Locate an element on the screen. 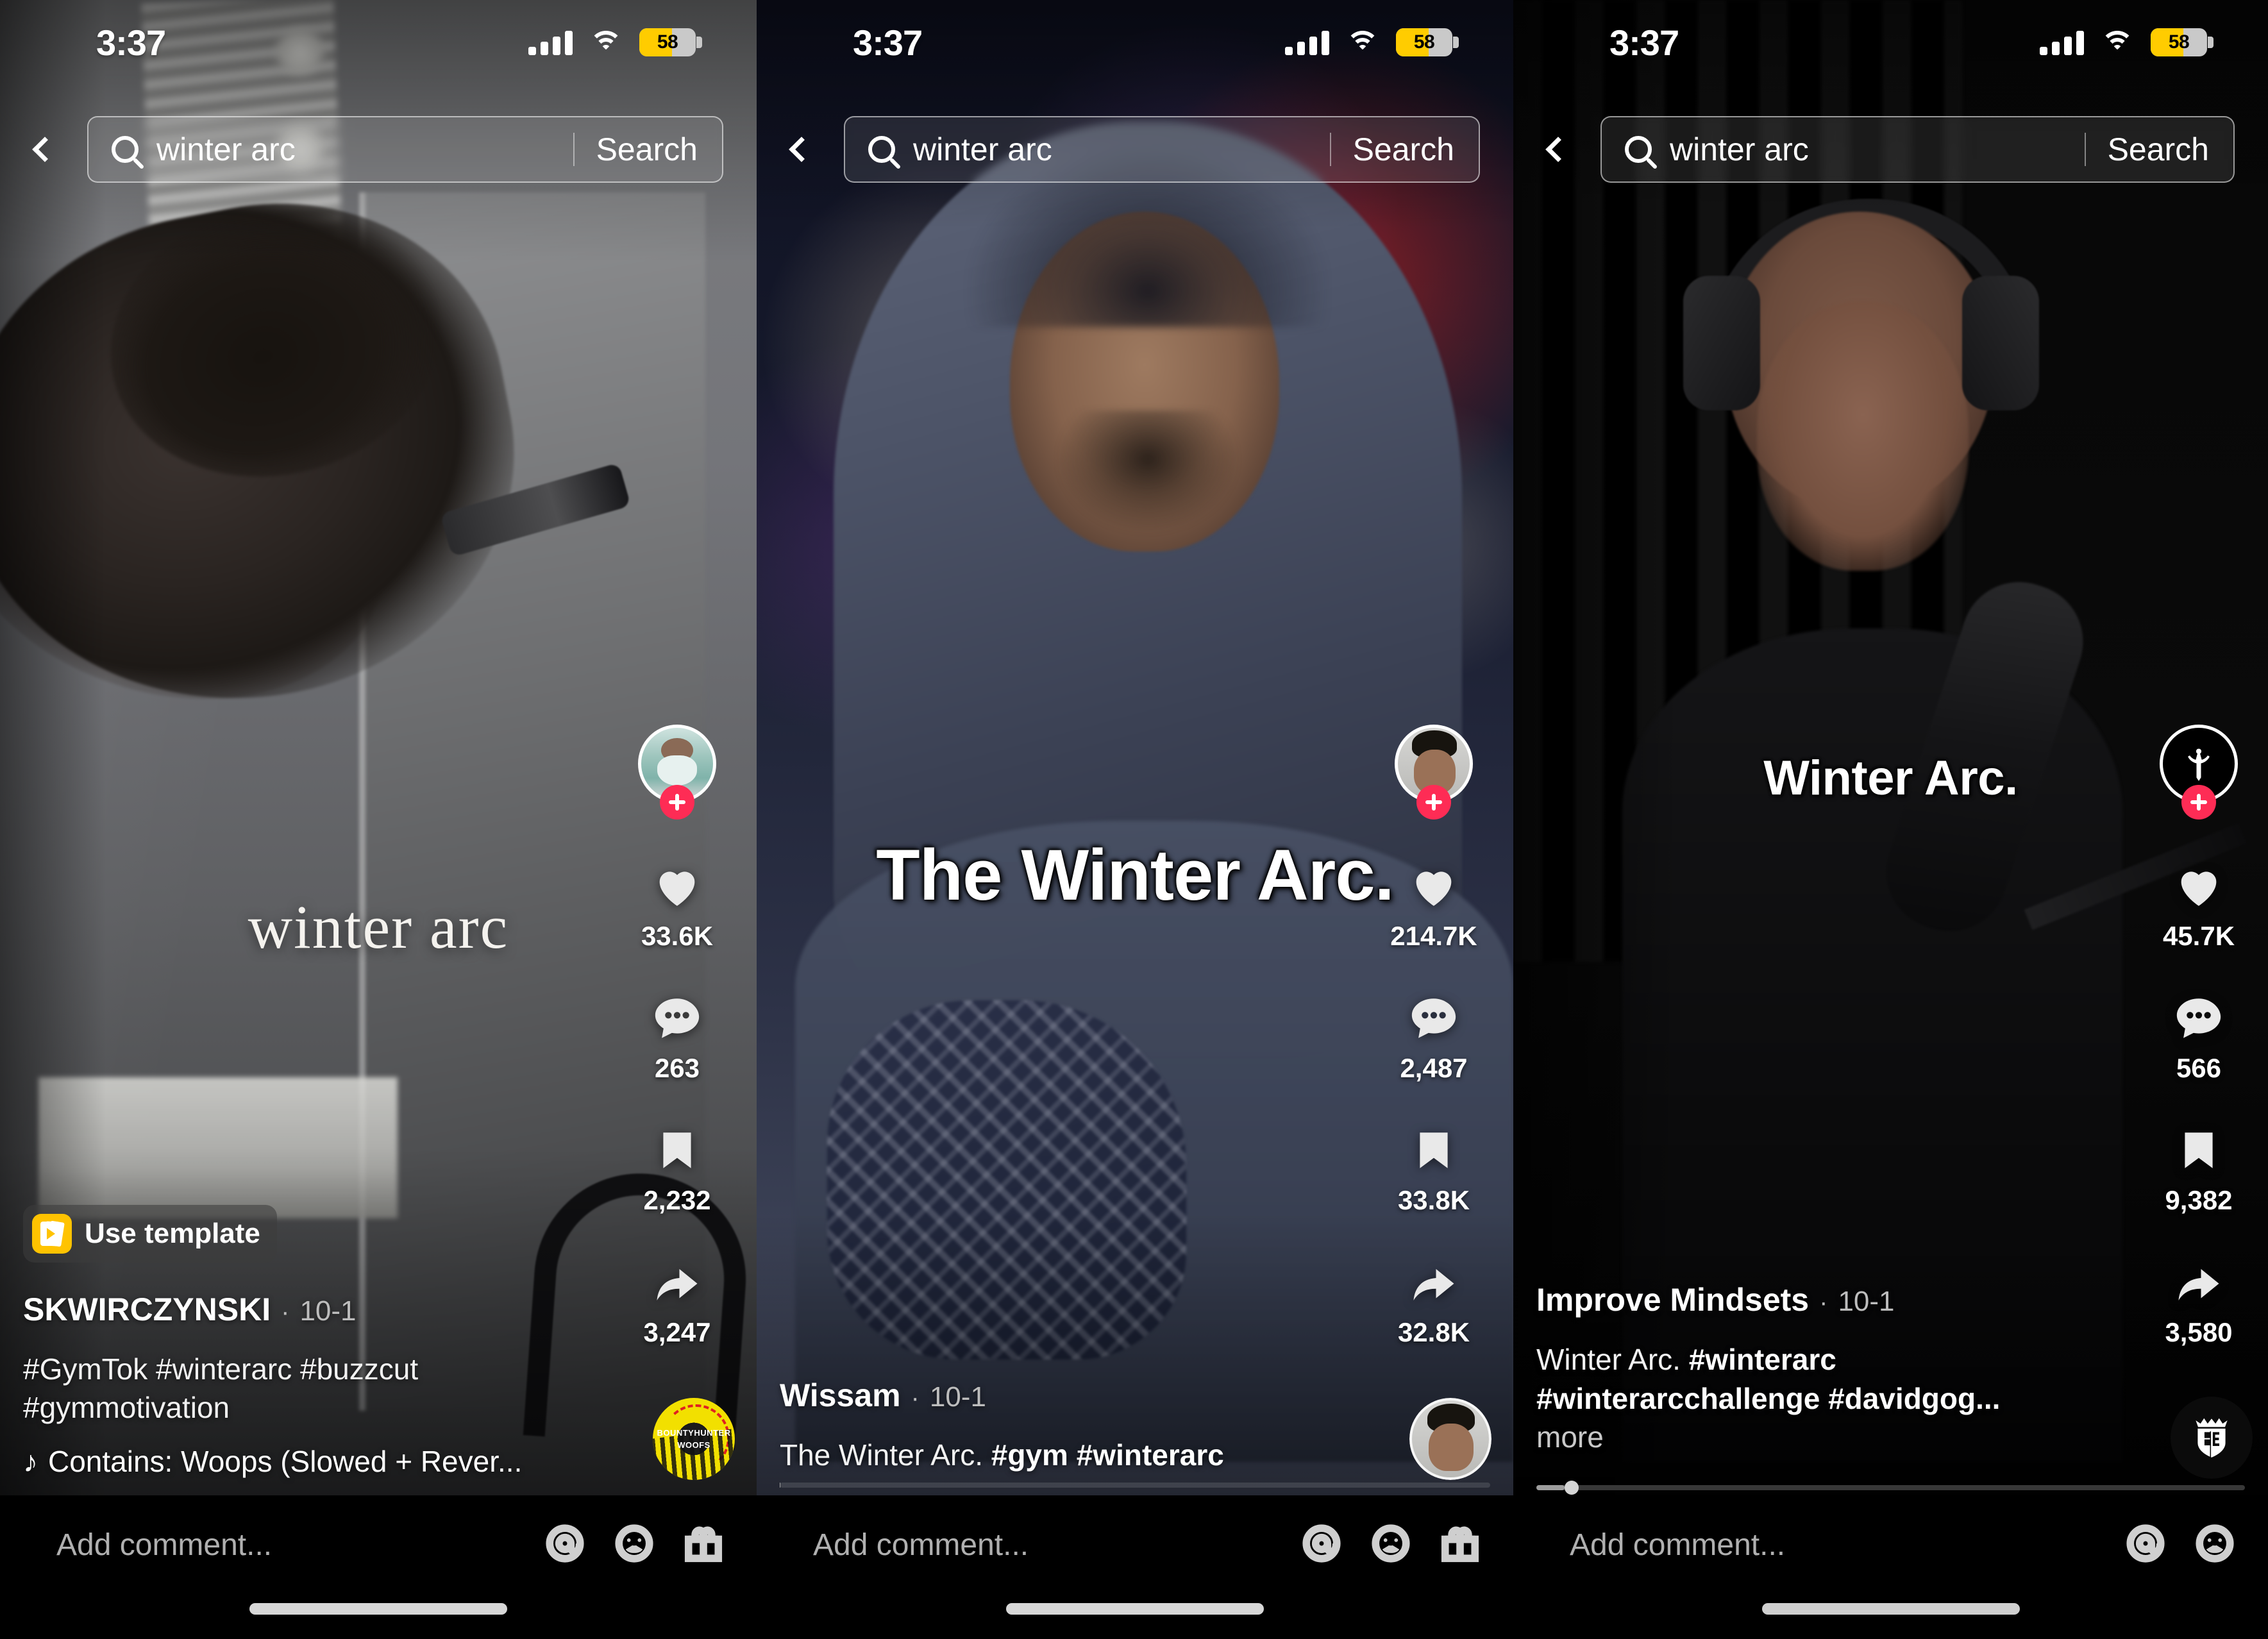 The width and height of the screenshot is (2268, 1639). author-name: SKWIRCZYNSKI is located at coordinates (147, 1309).